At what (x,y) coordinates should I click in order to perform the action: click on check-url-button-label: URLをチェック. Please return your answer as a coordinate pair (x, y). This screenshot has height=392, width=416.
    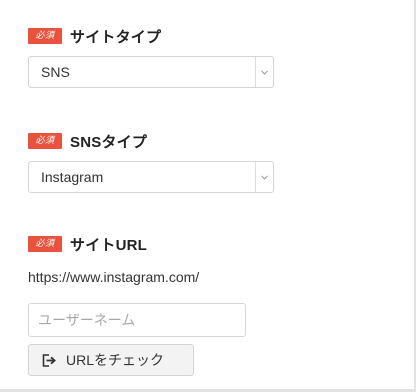
    Looking at the image, I should click on (115, 360).